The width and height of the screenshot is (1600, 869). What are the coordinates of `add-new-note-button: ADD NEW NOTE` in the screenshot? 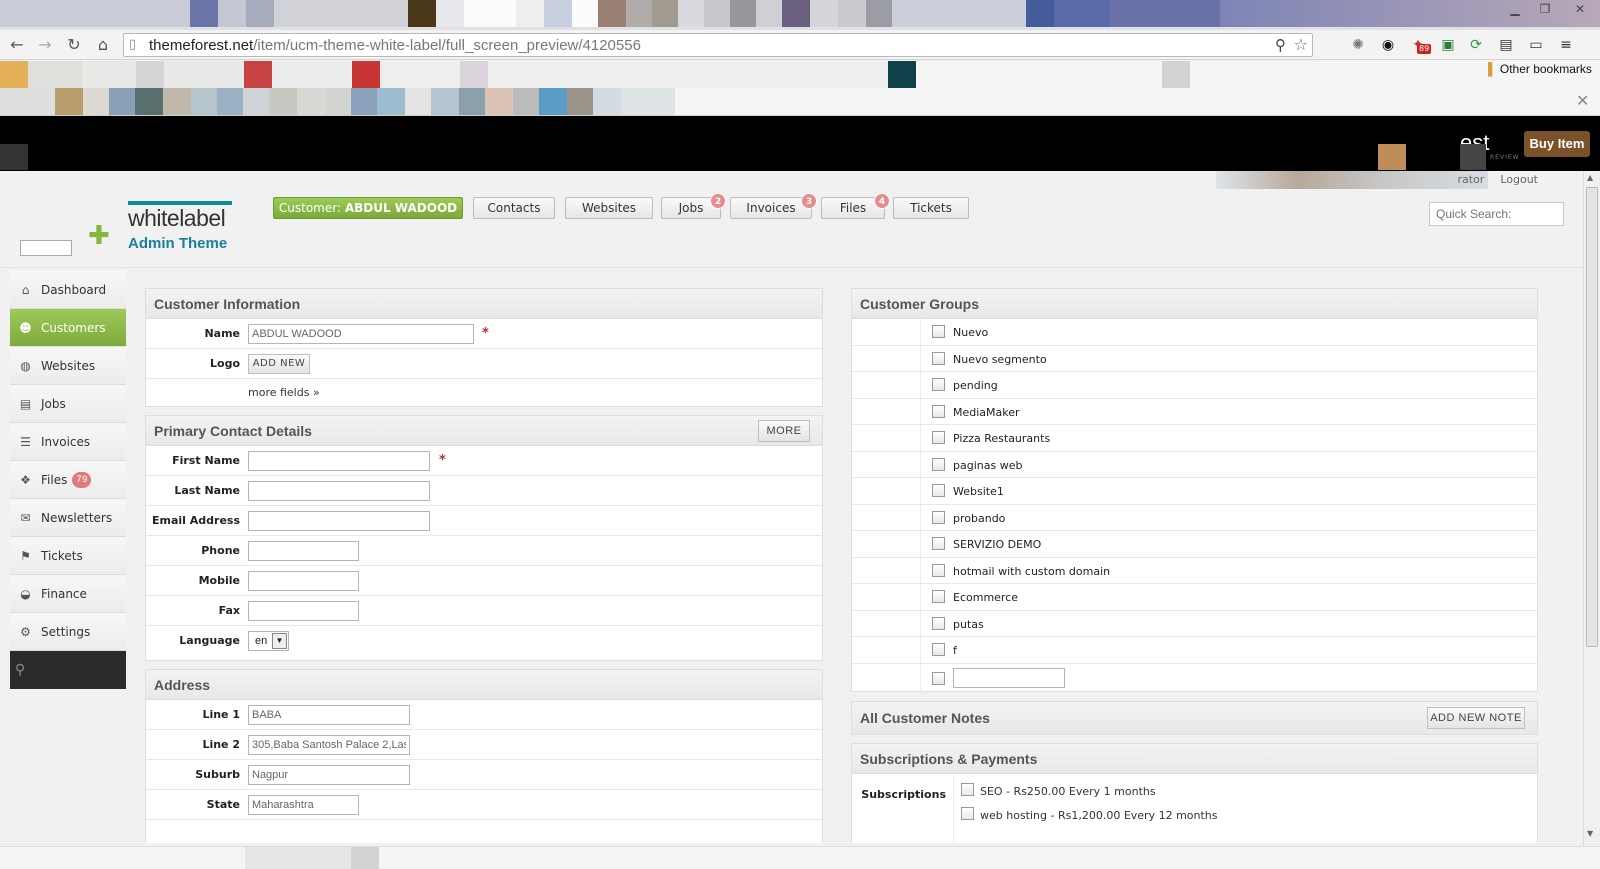 It's located at (1476, 718).